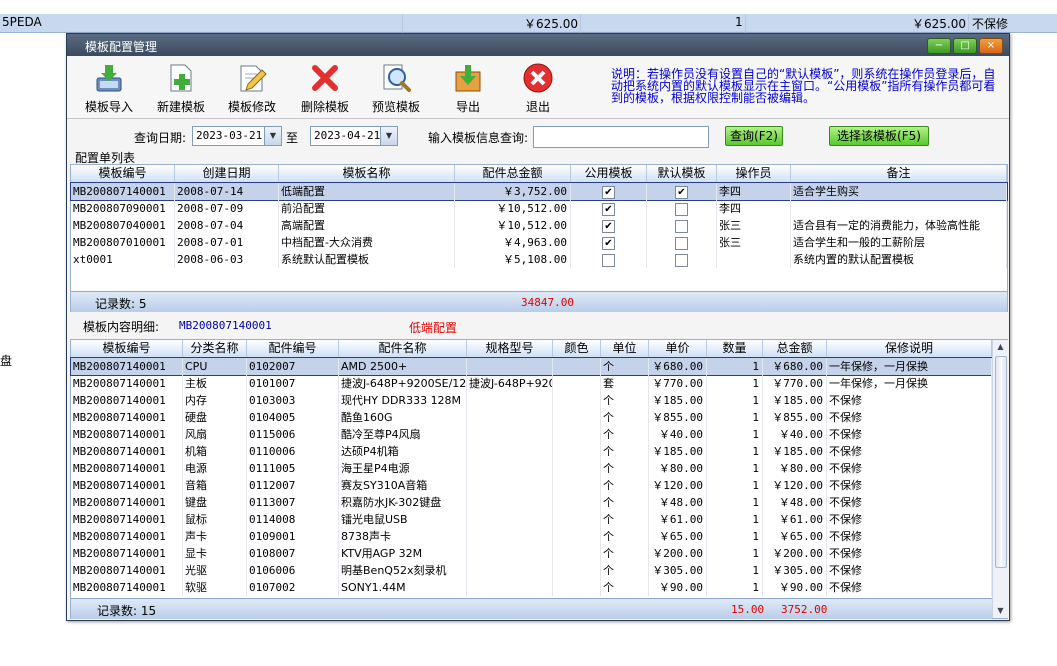 This screenshot has height=666, width=1057. What do you see at coordinates (577, 553) in the screenshot?
I see `cell-color` at bounding box center [577, 553].